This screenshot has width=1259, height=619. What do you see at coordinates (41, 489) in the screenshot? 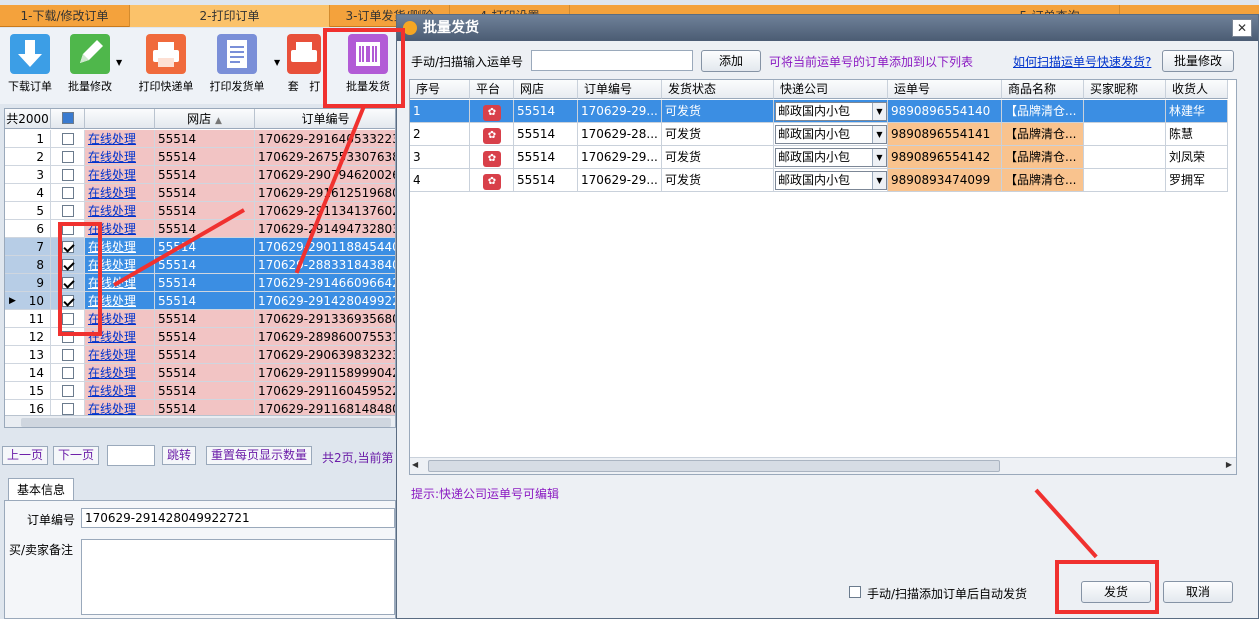
I see `tab-basic-info: 基本信息` at bounding box center [41, 489].